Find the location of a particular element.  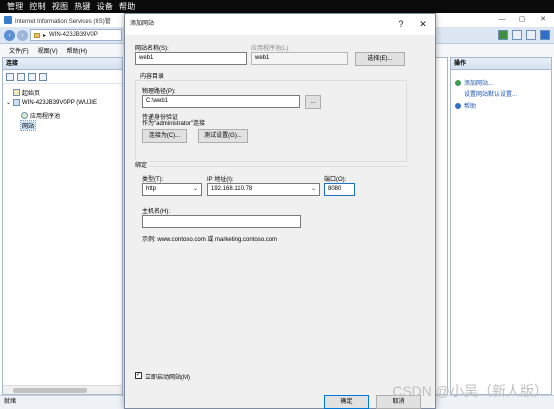

actions-title: 操作 is located at coordinates (501, 64).